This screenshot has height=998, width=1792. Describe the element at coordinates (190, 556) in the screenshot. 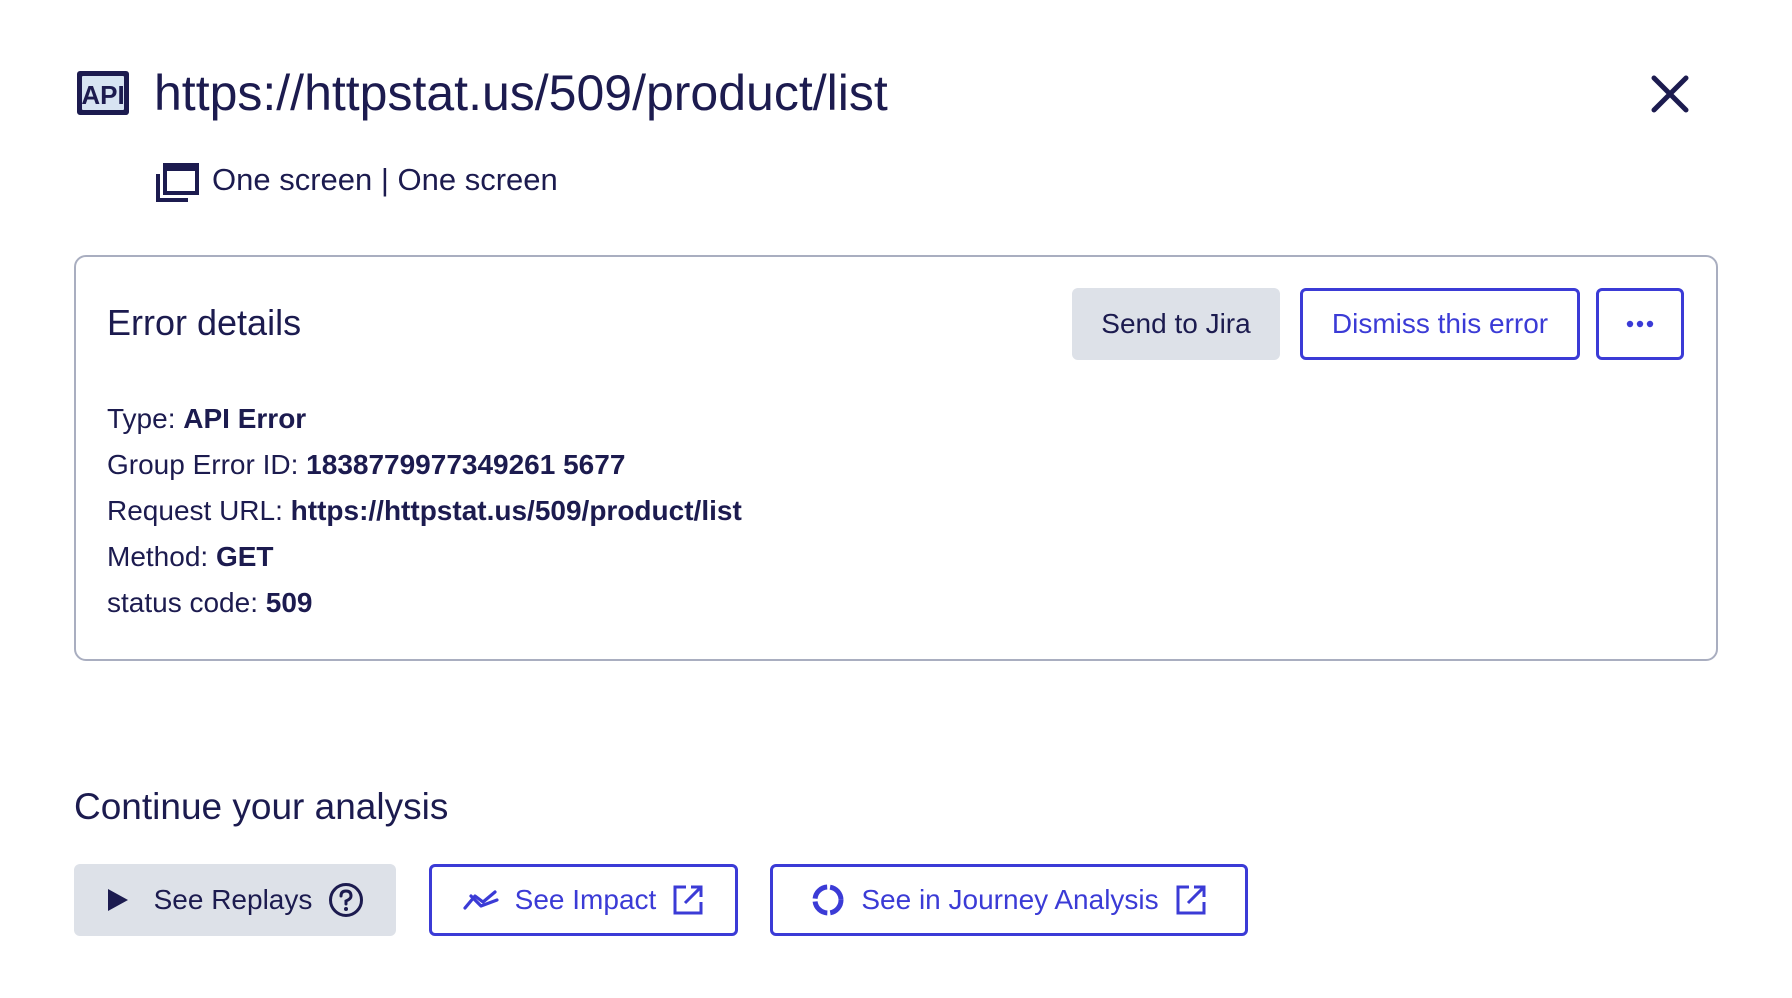

I see `detail-method: Method: GET` at that location.